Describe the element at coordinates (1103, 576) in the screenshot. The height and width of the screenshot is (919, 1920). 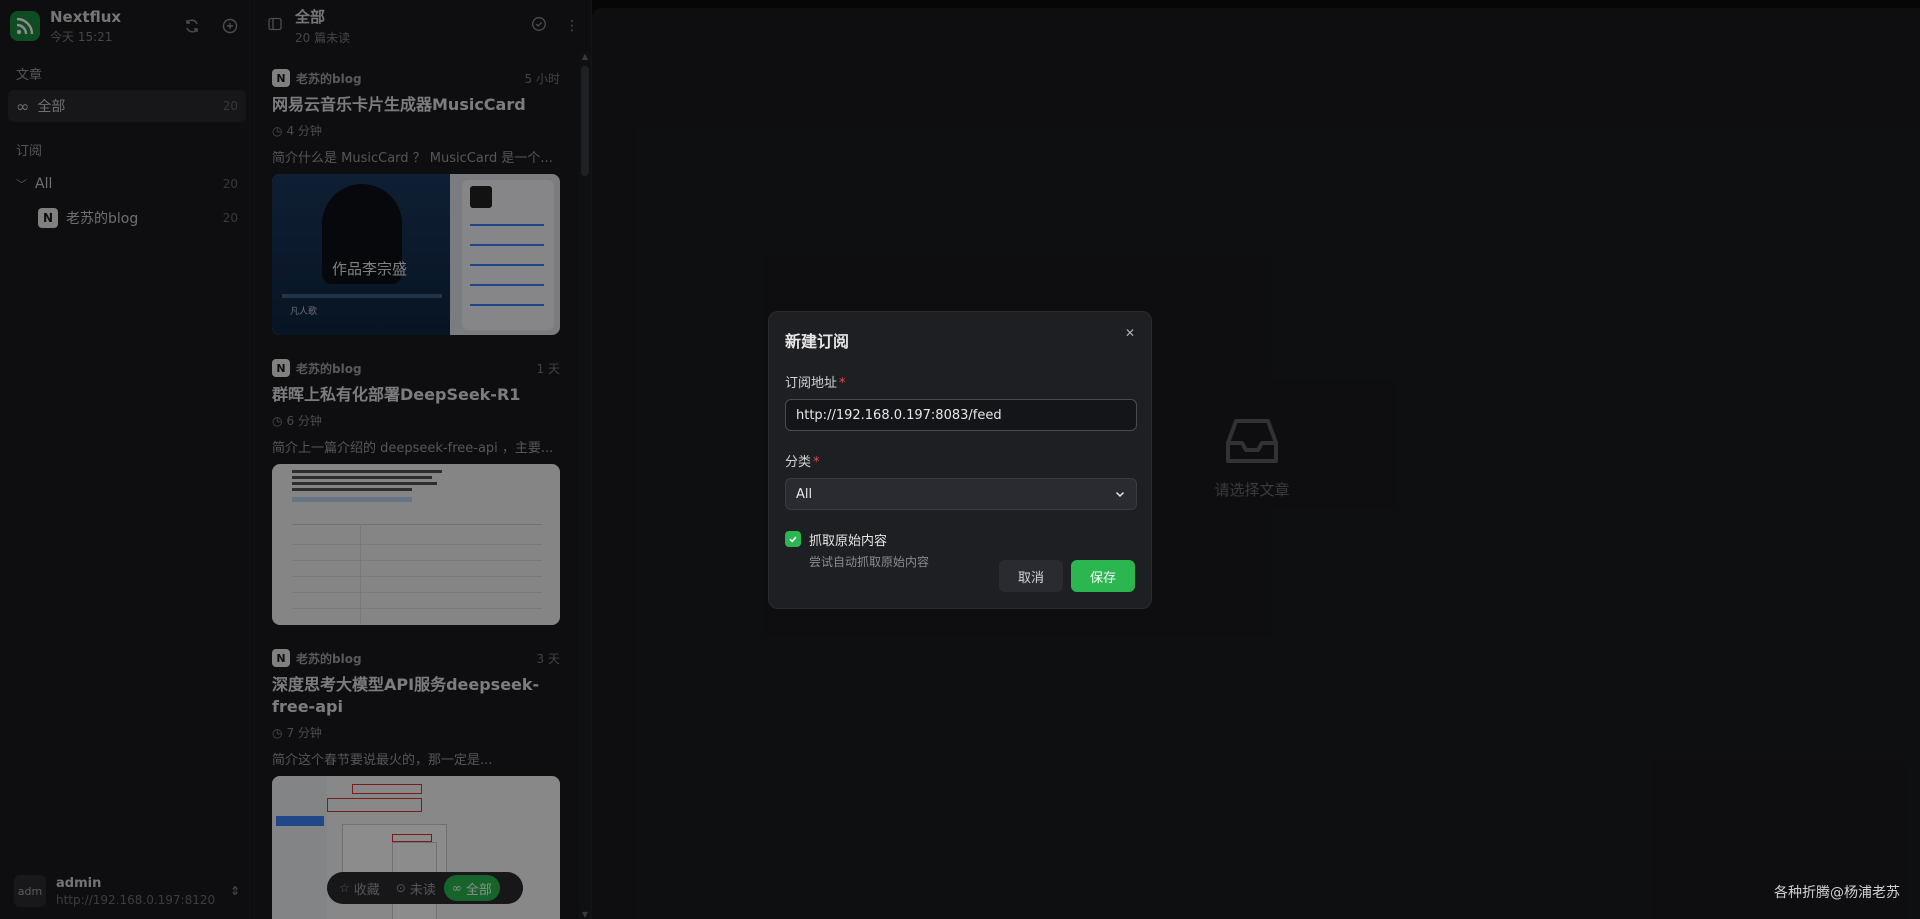
I see `save-button: 保存` at that location.